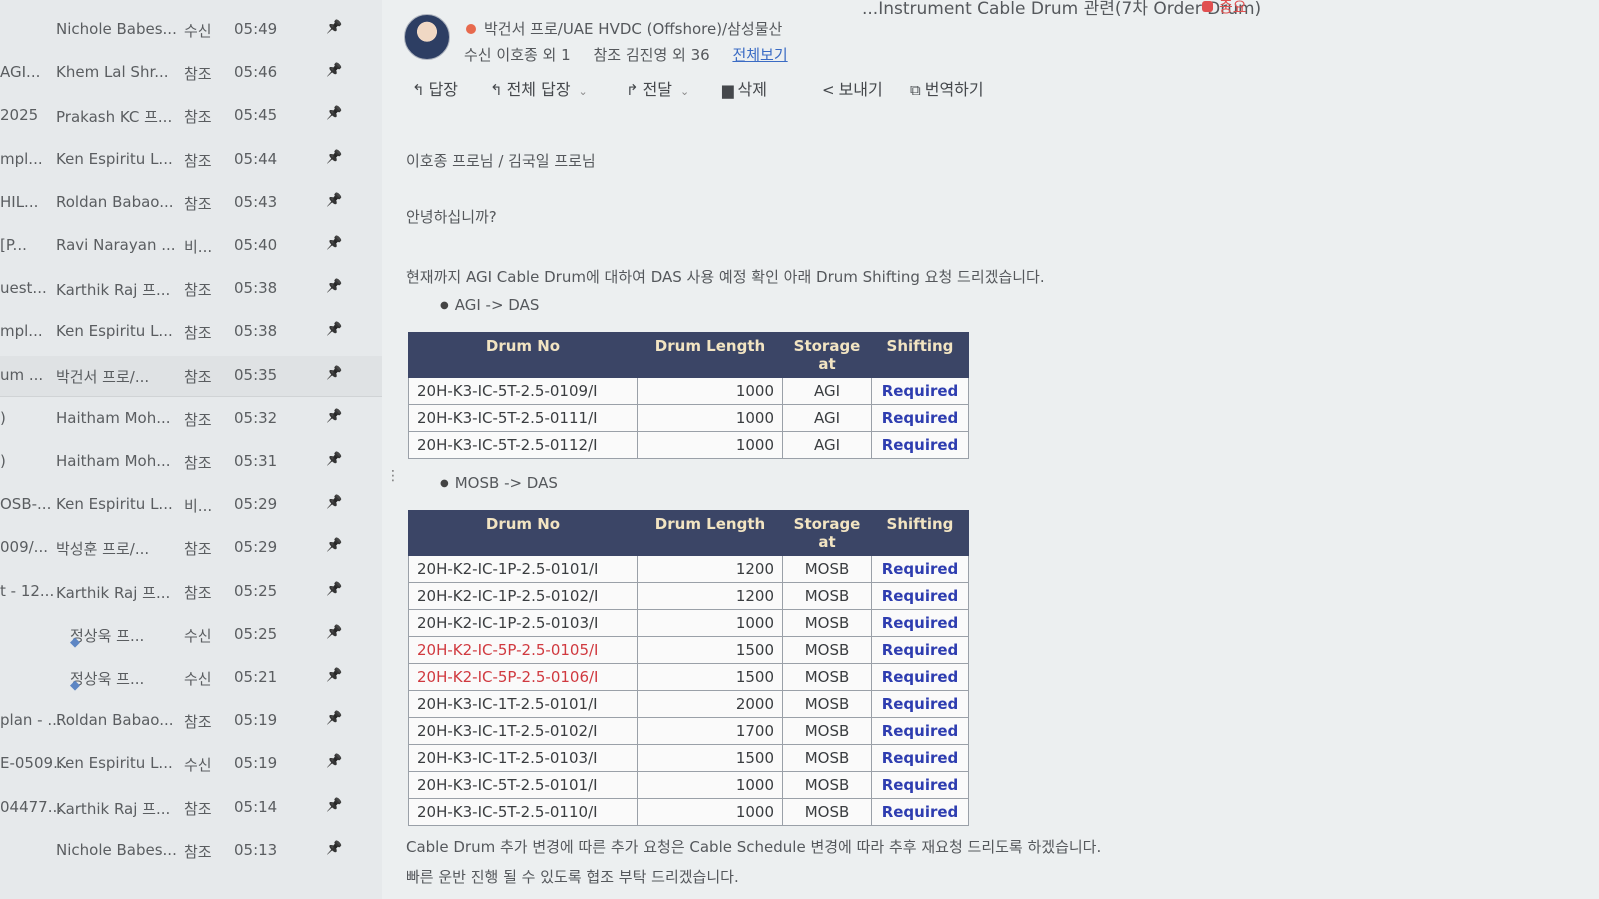 The height and width of the screenshot is (899, 1599). What do you see at coordinates (427, 37) in the screenshot?
I see `avatar` at bounding box center [427, 37].